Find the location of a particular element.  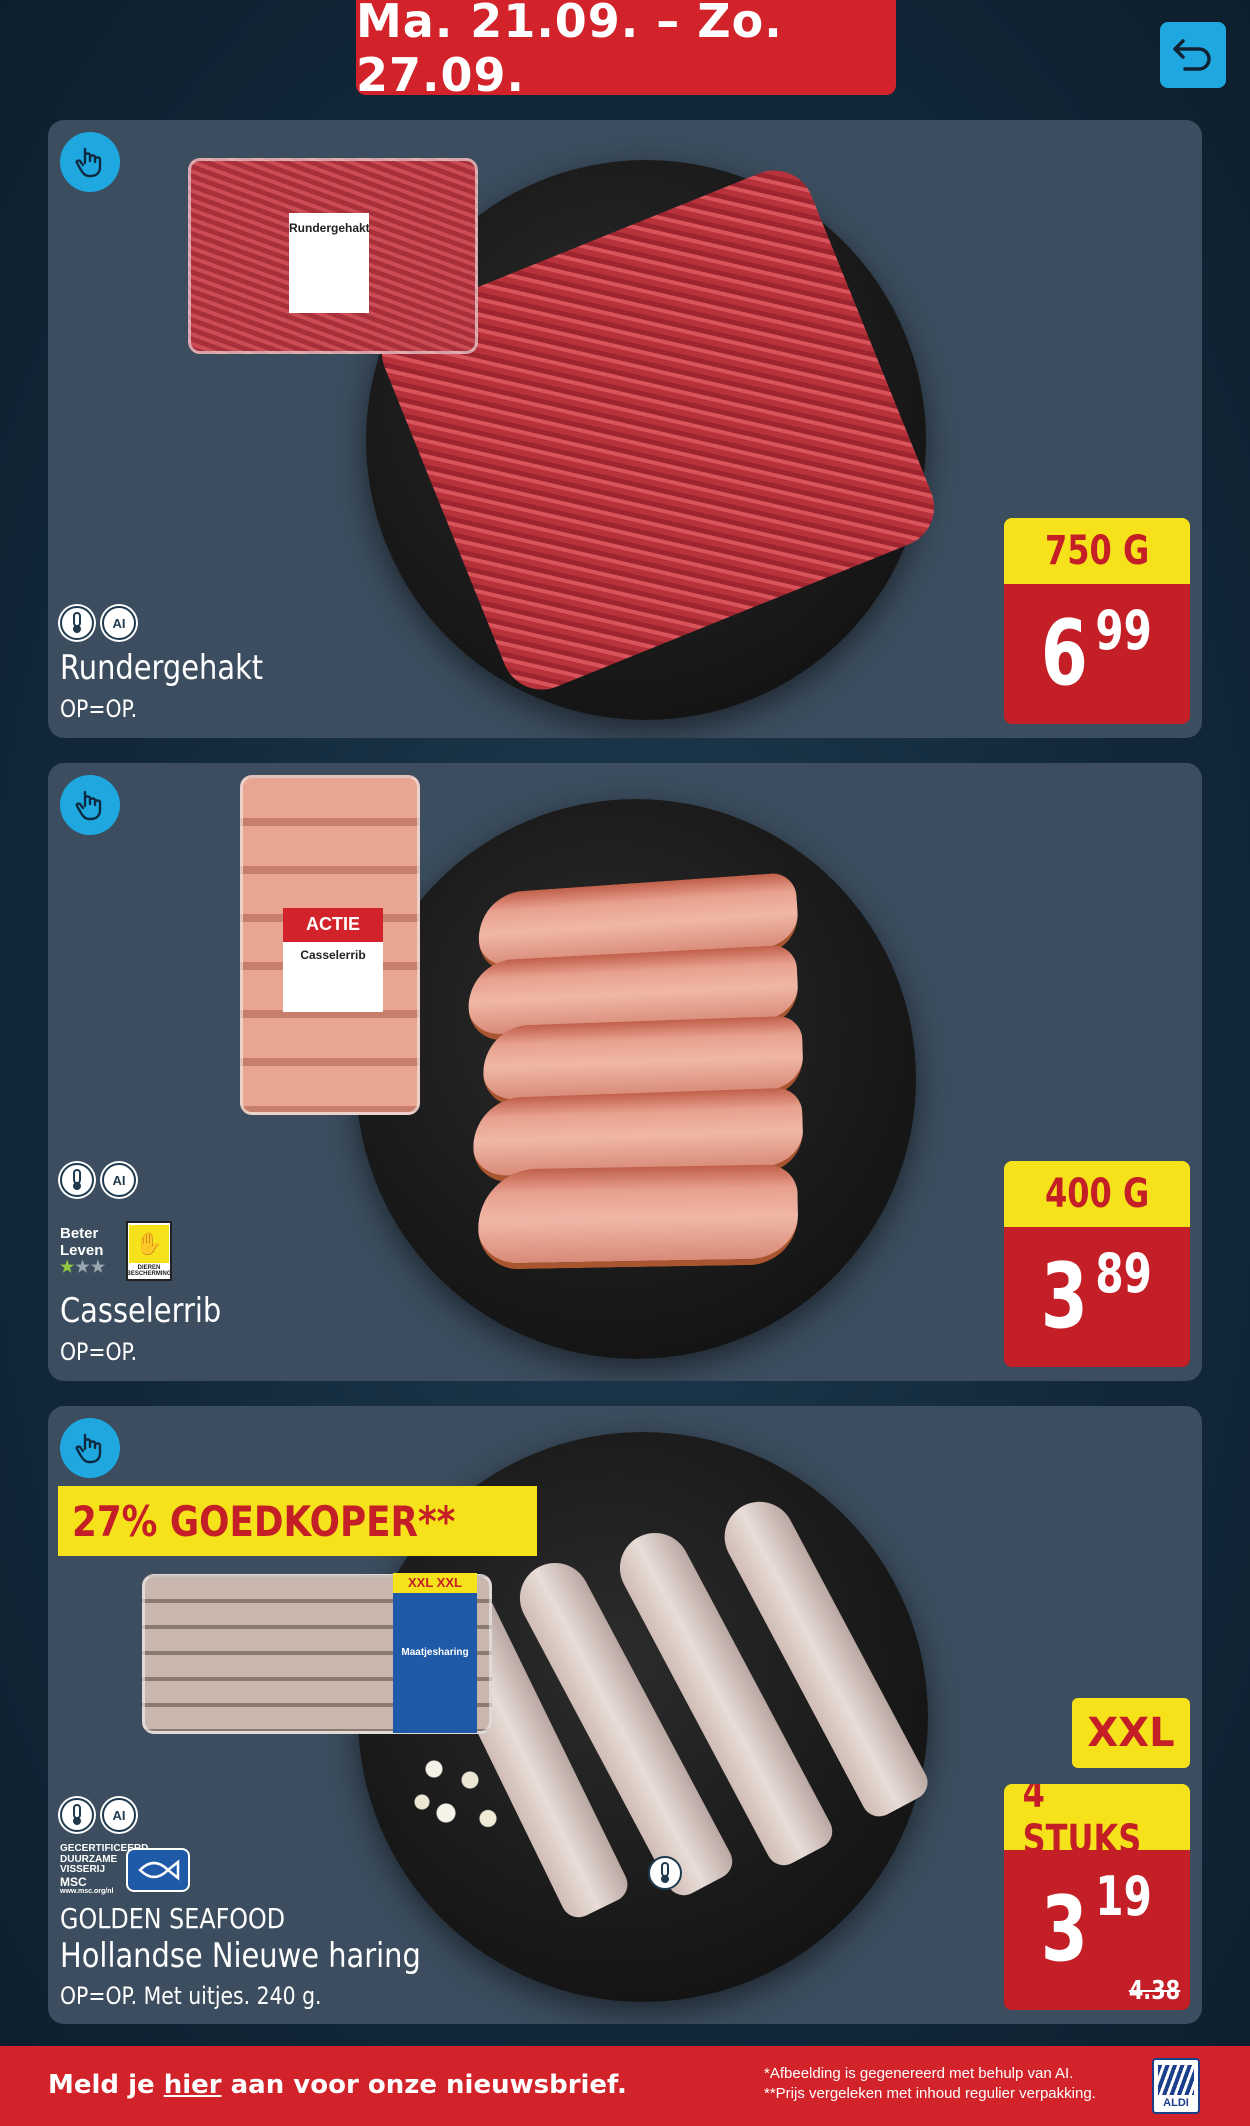

price: 3 89 is located at coordinates (1097, 1297).